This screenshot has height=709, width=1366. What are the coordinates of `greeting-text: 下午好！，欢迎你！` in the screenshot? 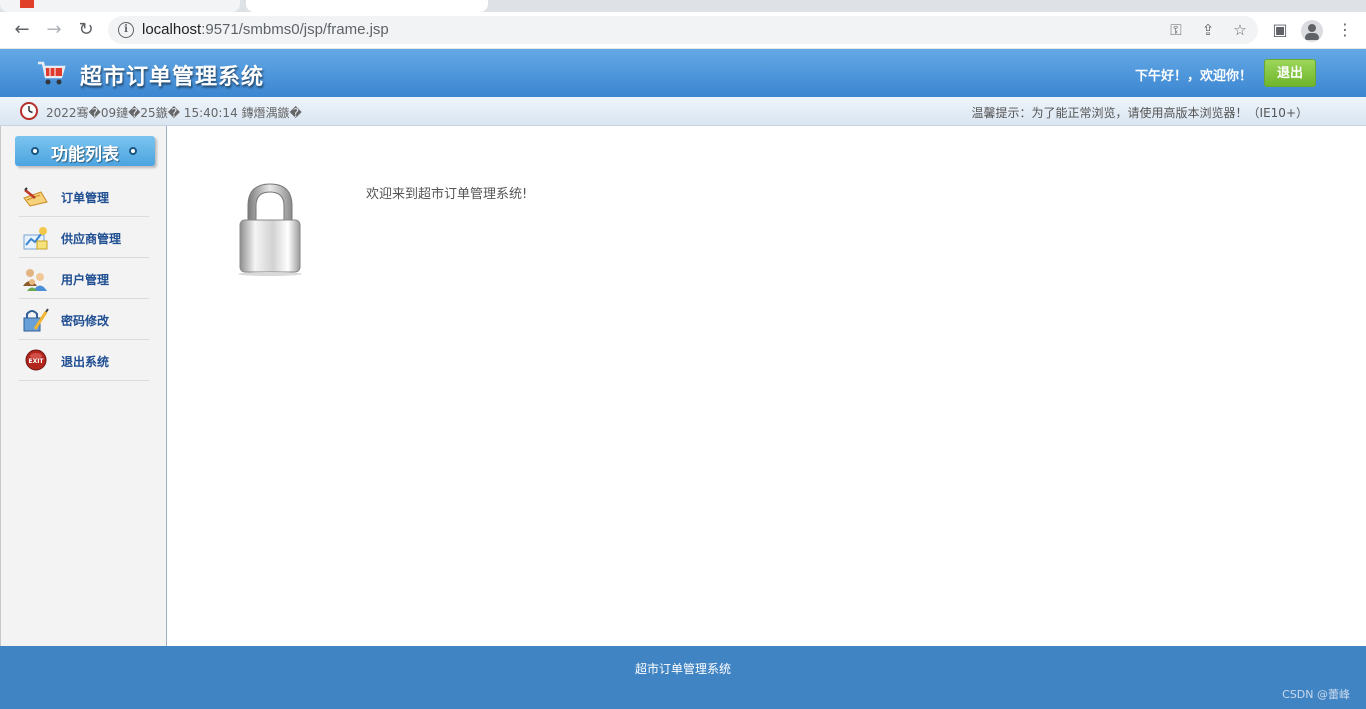 It's located at (1193, 76).